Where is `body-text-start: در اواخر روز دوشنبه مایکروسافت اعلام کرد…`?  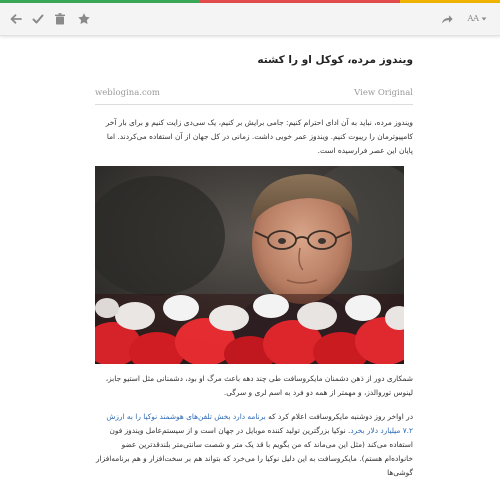
body-text-start: در اواخر روز دوشنبه مایکروسافت اعلام کرد… is located at coordinates (339, 416).